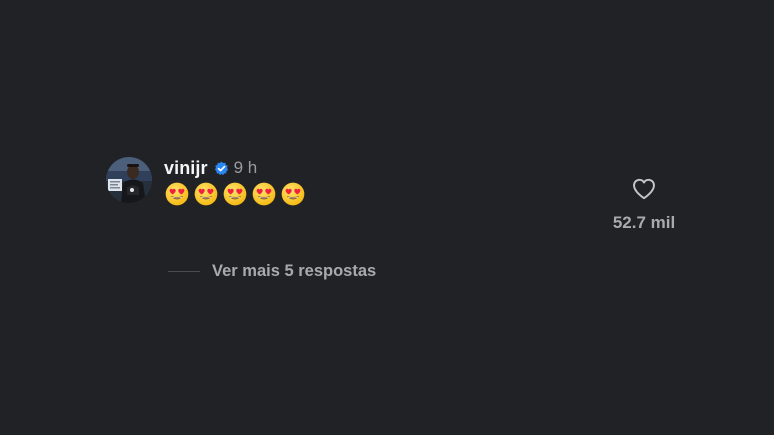  I want to click on like-group: 52.7 mil, so click(644, 204).